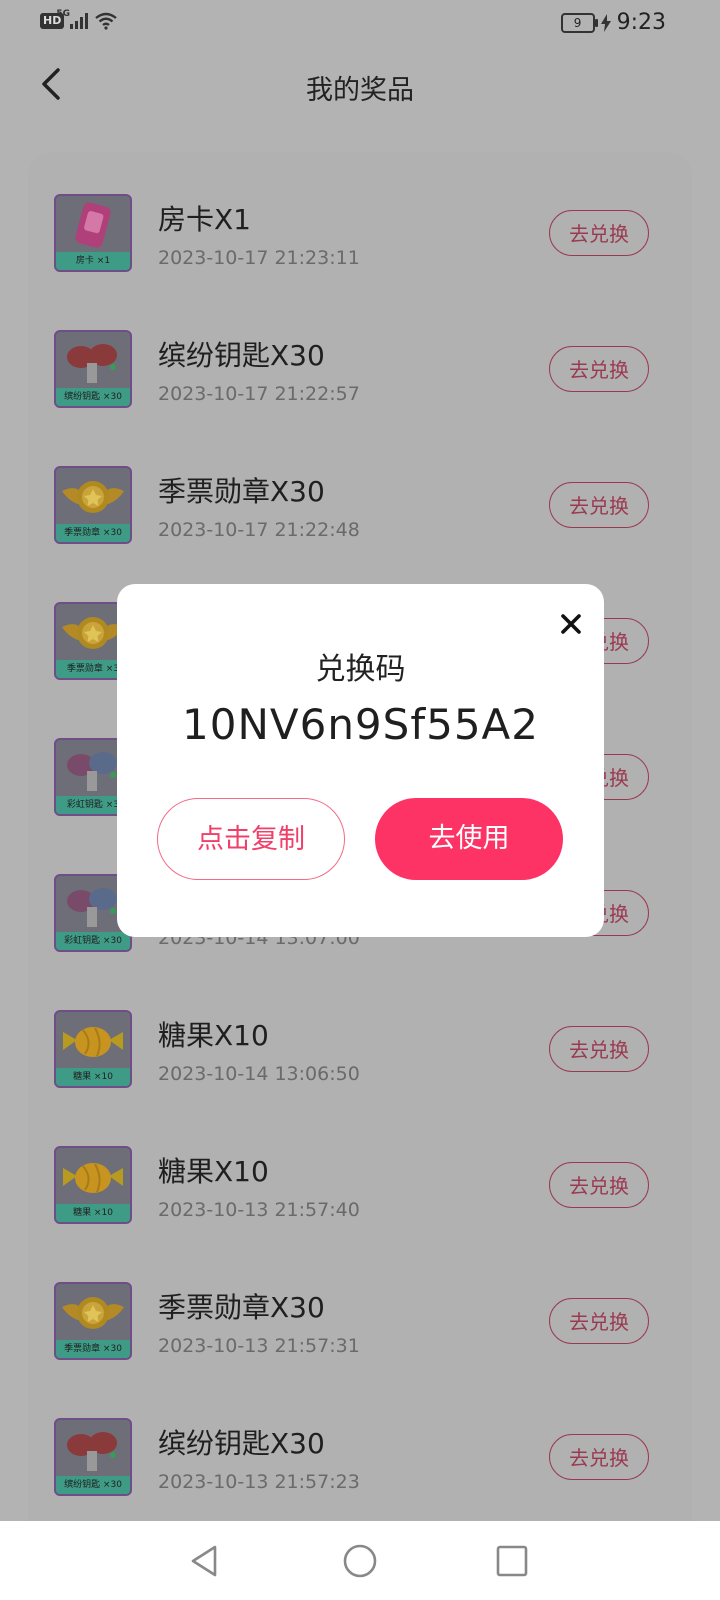 This screenshot has width=720, height=1600. I want to click on list-item: 缤纷钥匙 ×30 缤纷钥匙X30 2023-10-17 21:22:57 去兑换, so click(360, 356).